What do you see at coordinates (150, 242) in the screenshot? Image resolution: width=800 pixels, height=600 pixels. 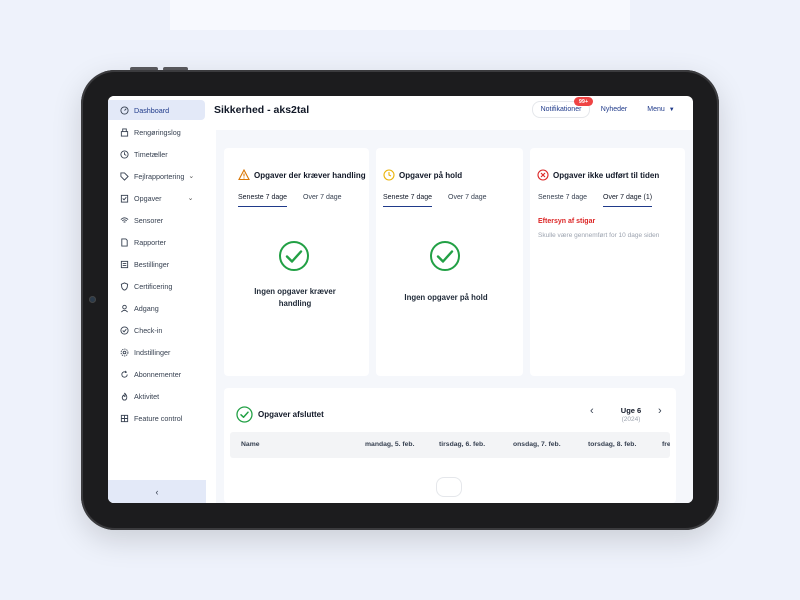 I see `sidebar-item-label: Rapporter` at bounding box center [150, 242].